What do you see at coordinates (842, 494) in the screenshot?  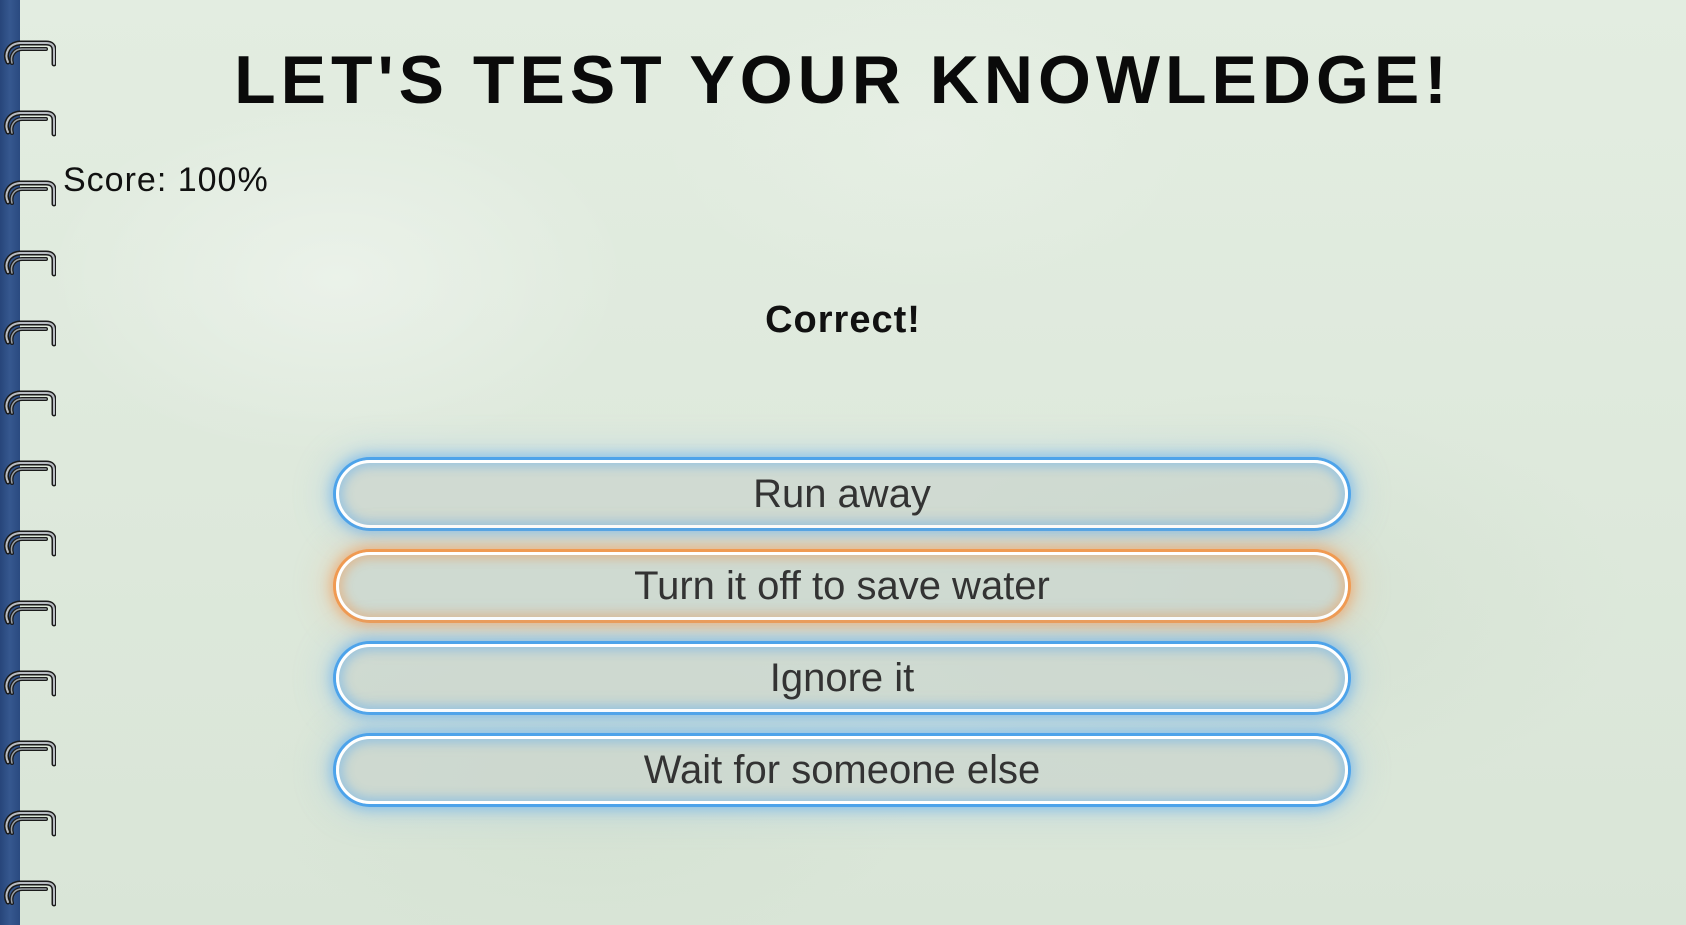 I see `answer-option-run-away: Run away` at bounding box center [842, 494].